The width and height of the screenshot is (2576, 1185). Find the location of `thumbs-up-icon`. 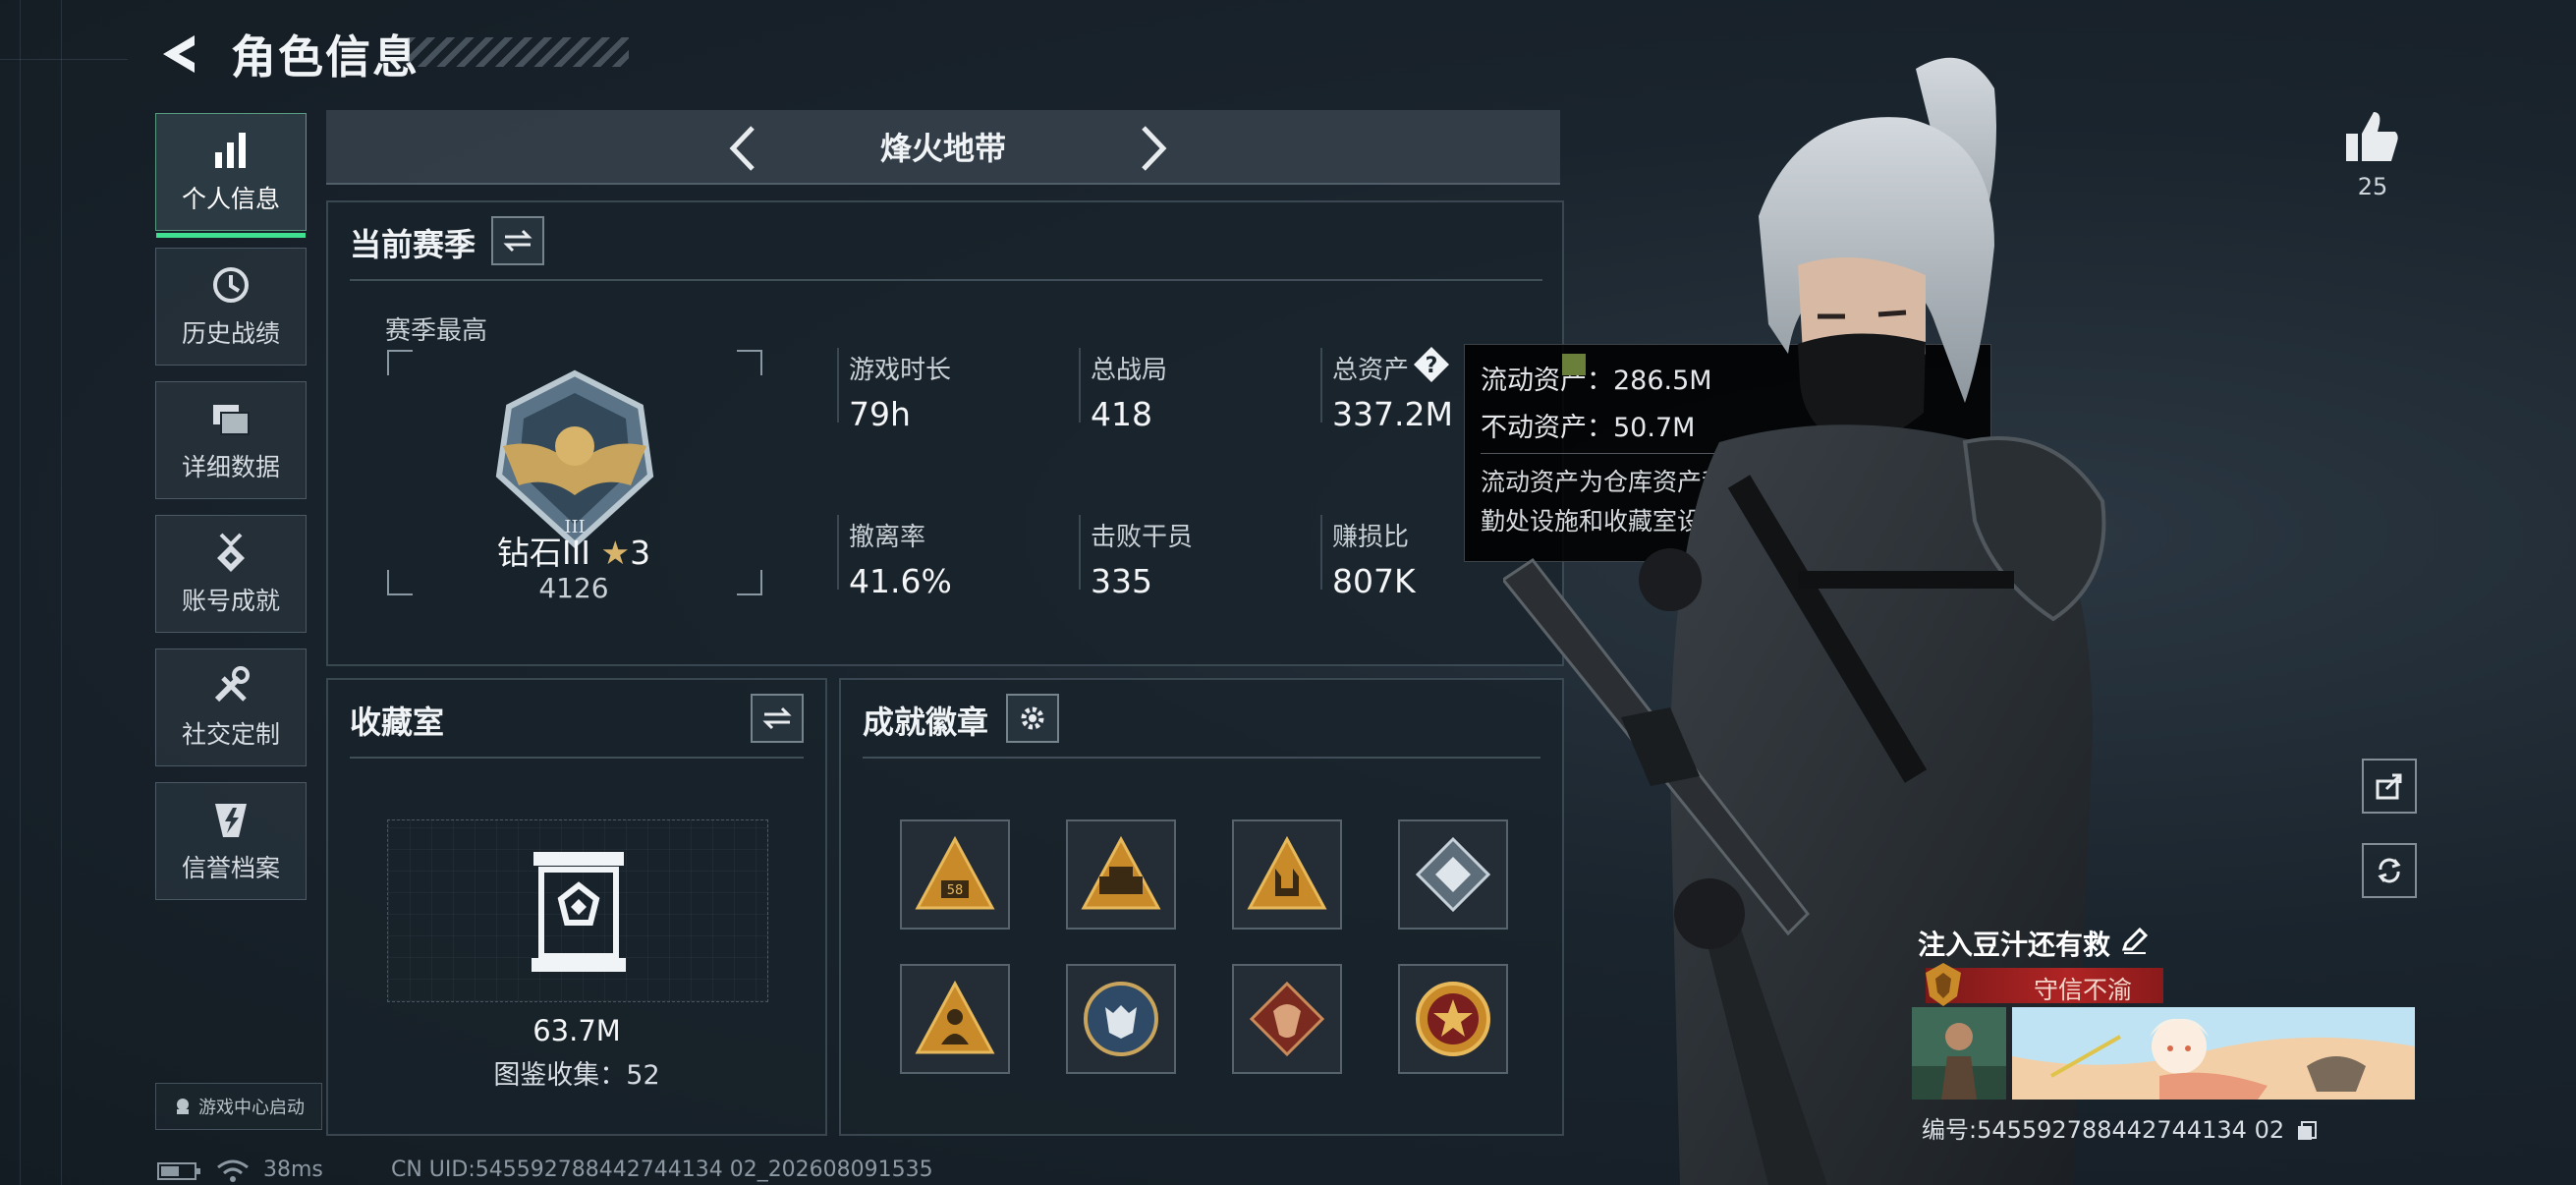

thumbs-up-icon is located at coordinates (2372, 136).